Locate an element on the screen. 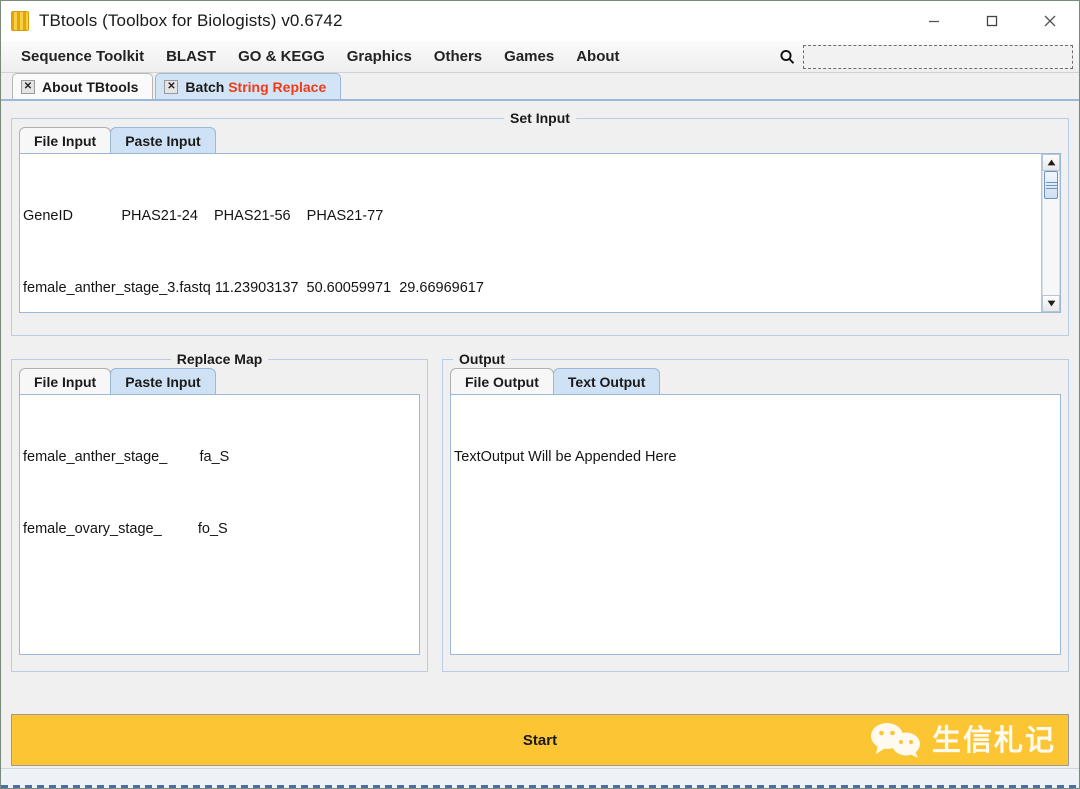 The height and width of the screenshot is (789, 1080). window-controls is located at coordinates (992, 21).